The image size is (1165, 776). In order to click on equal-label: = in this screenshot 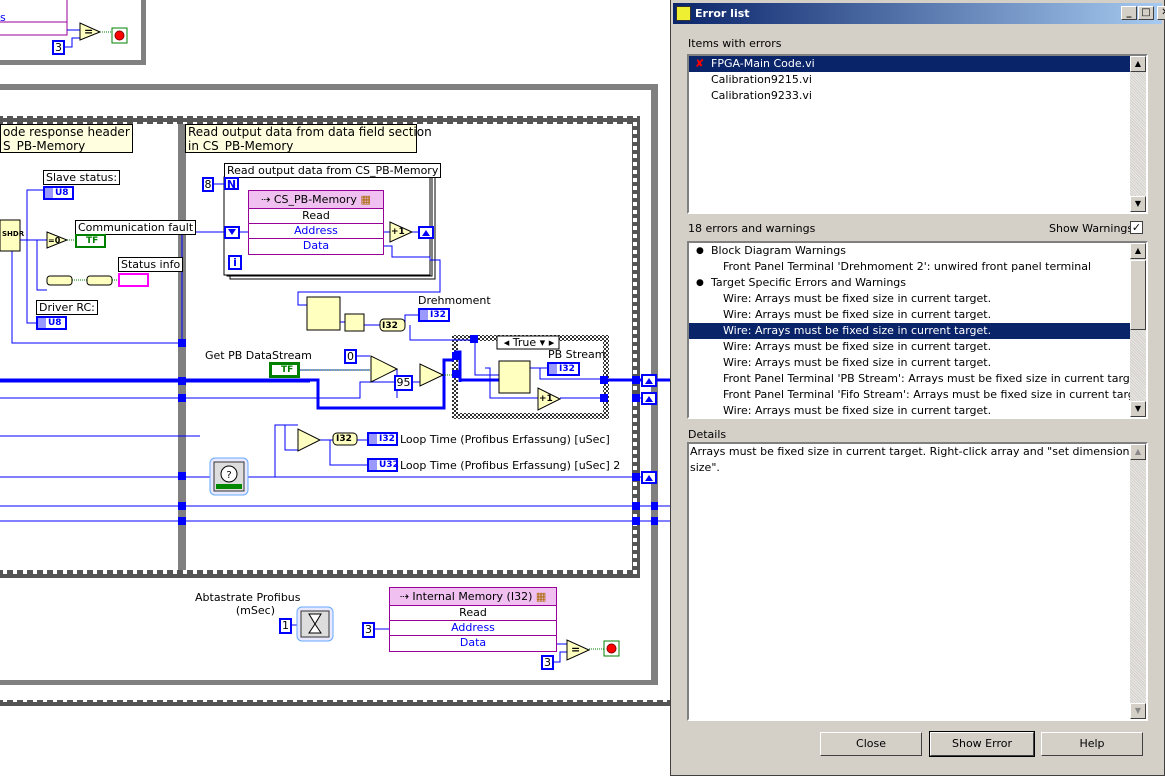, I will do `click(89, 31)`.